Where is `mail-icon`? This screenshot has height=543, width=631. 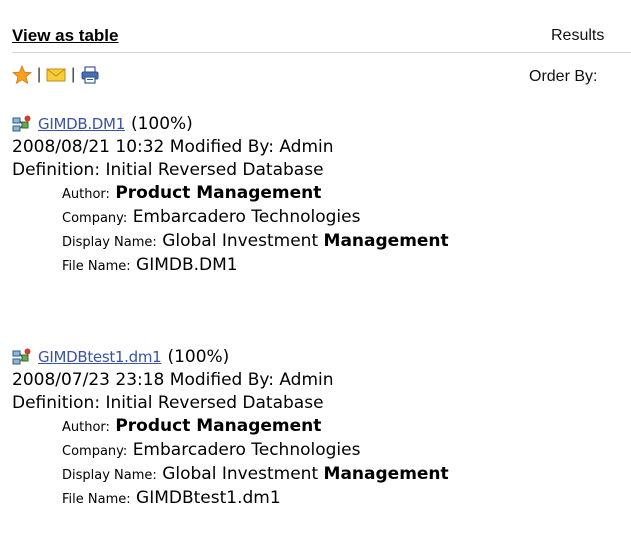
mail-icon is located at coordinates (56, 75).